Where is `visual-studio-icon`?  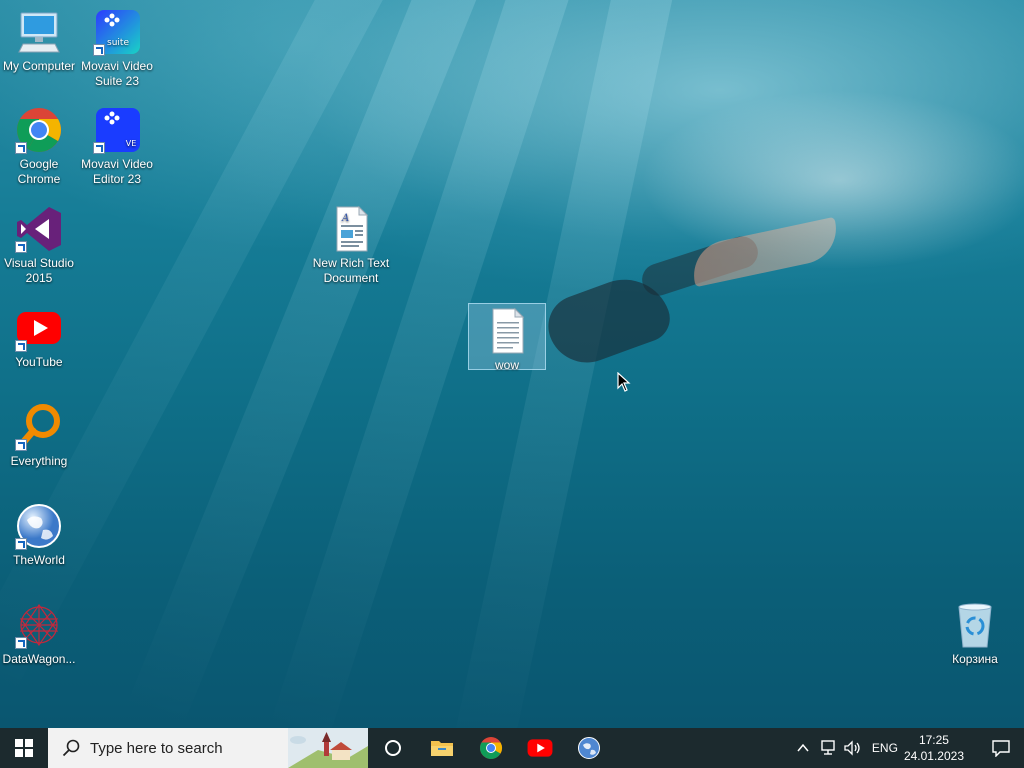 visual-studio-icon is located at coordinates (39, 229).